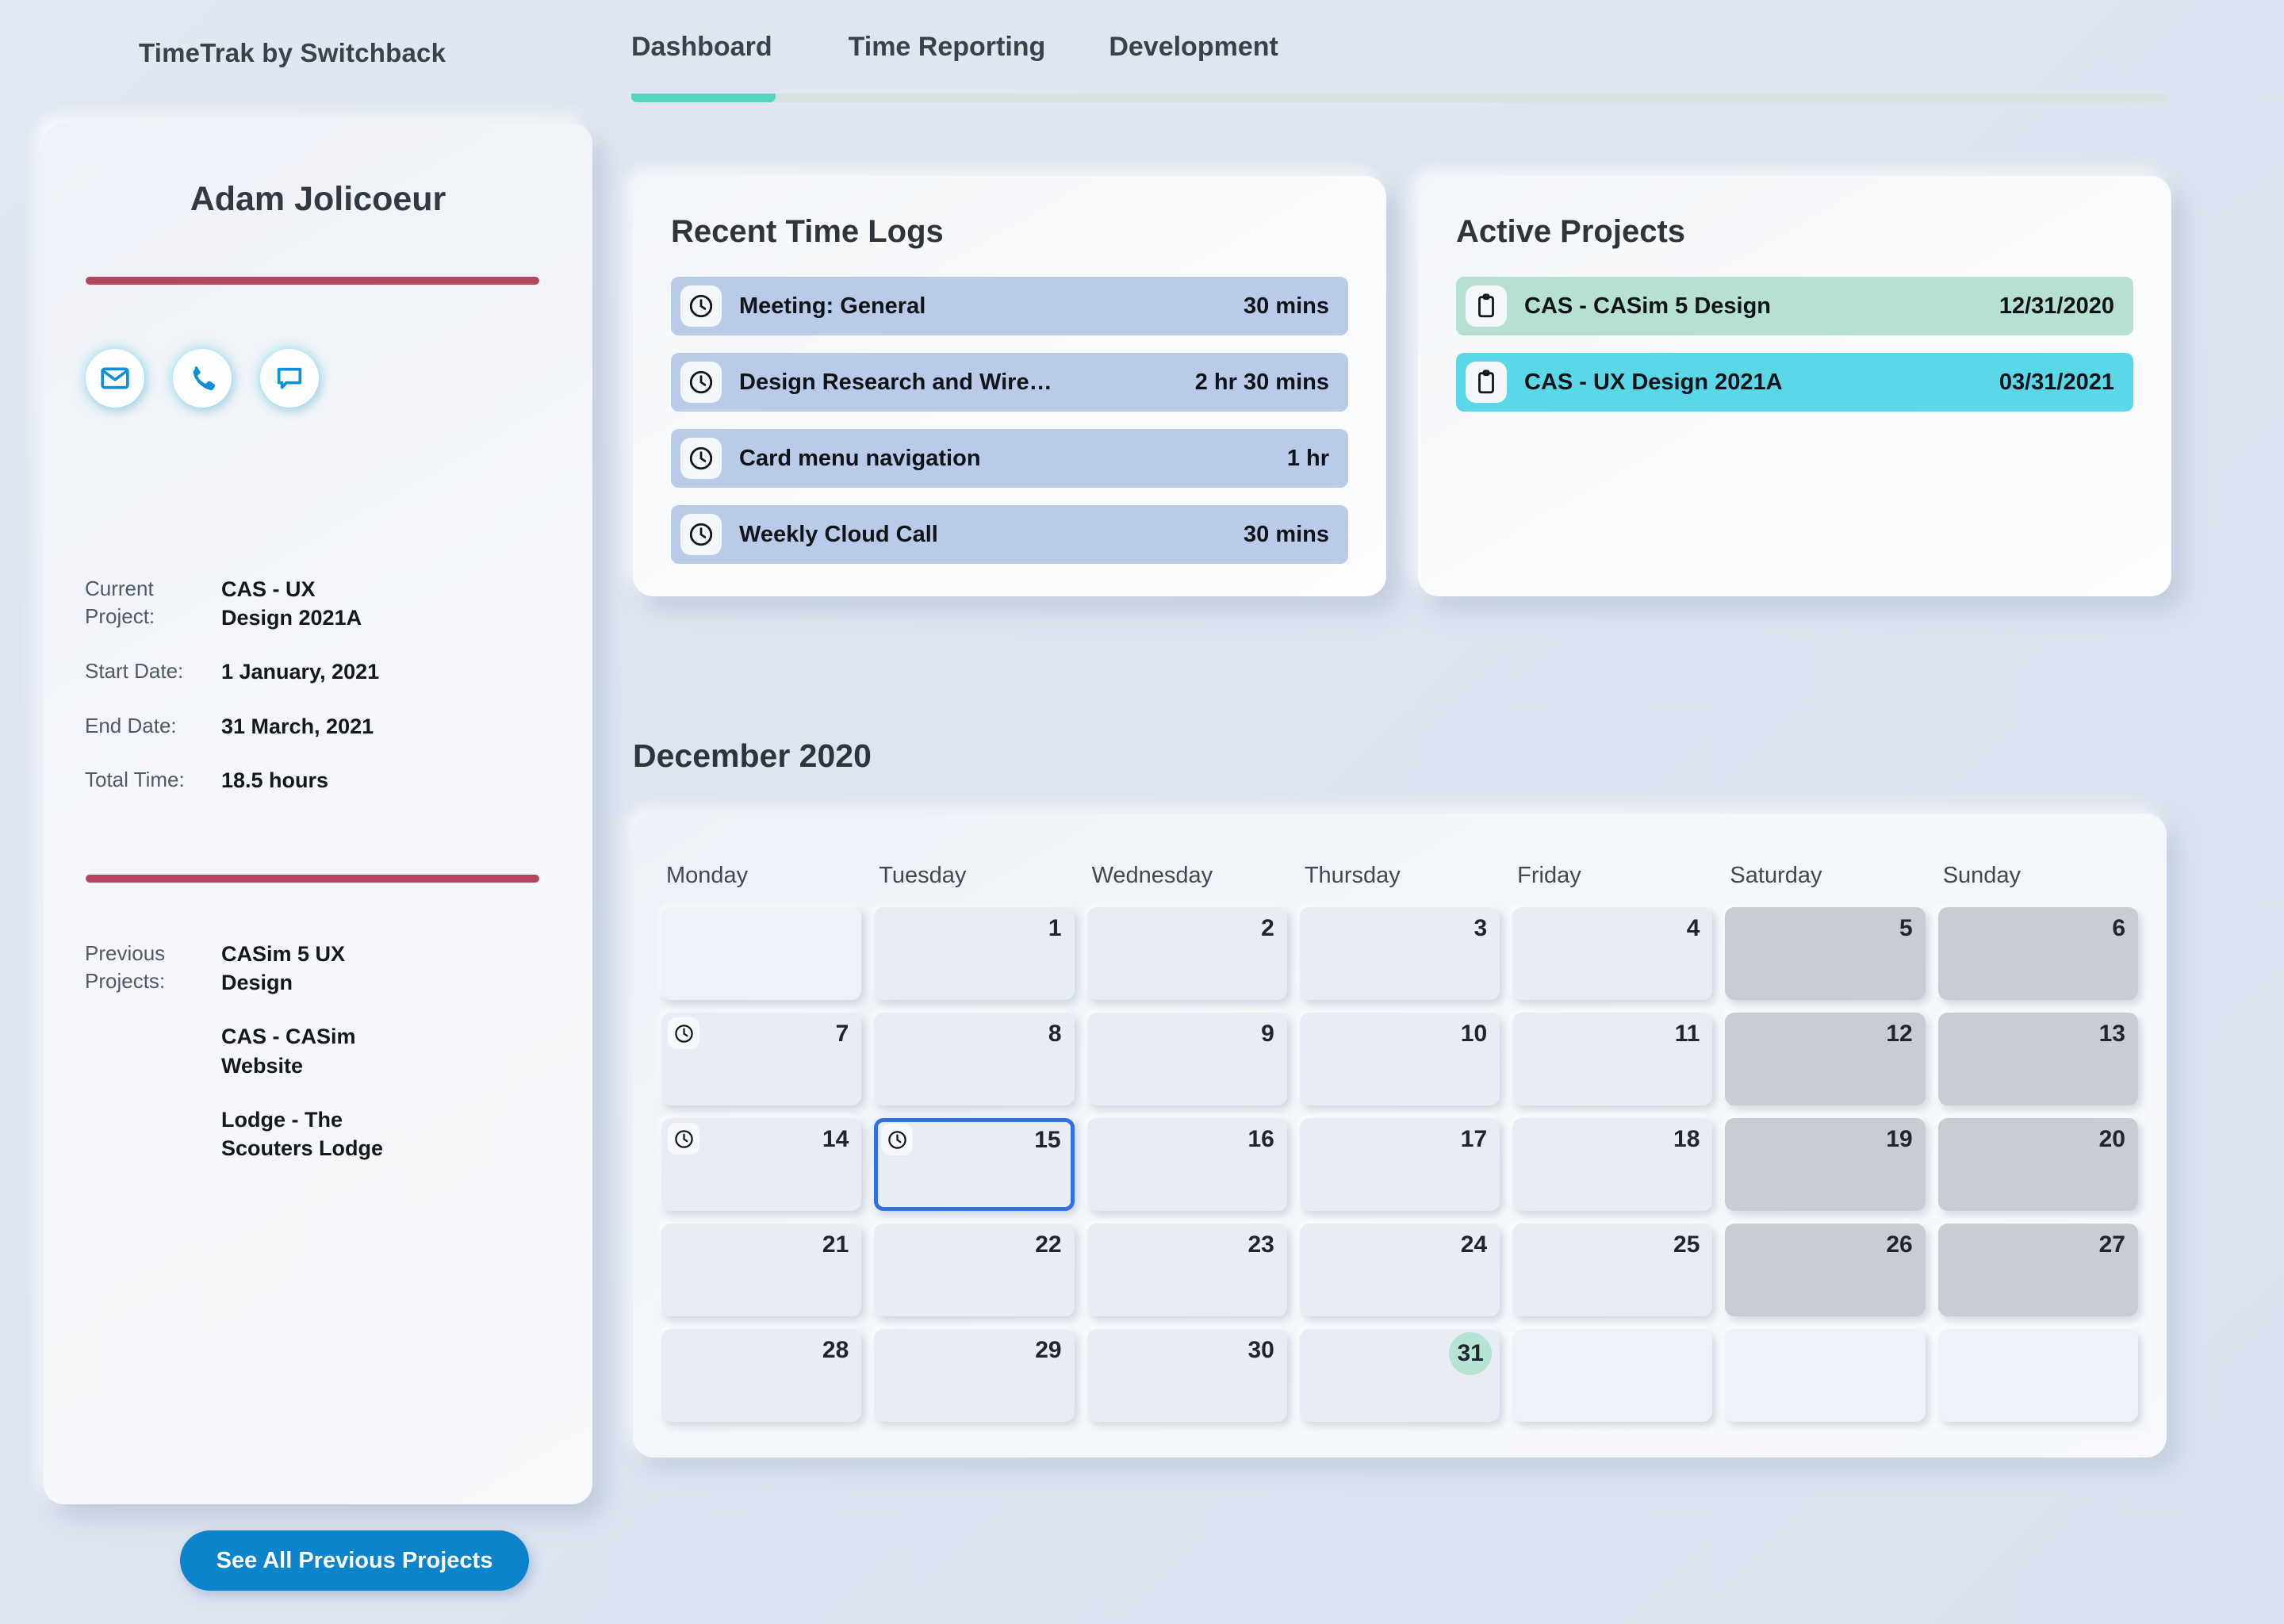  Describe the element at coordinates (1480, 928) in the screenshot. I see `calendar-day-number: 3` at that location.